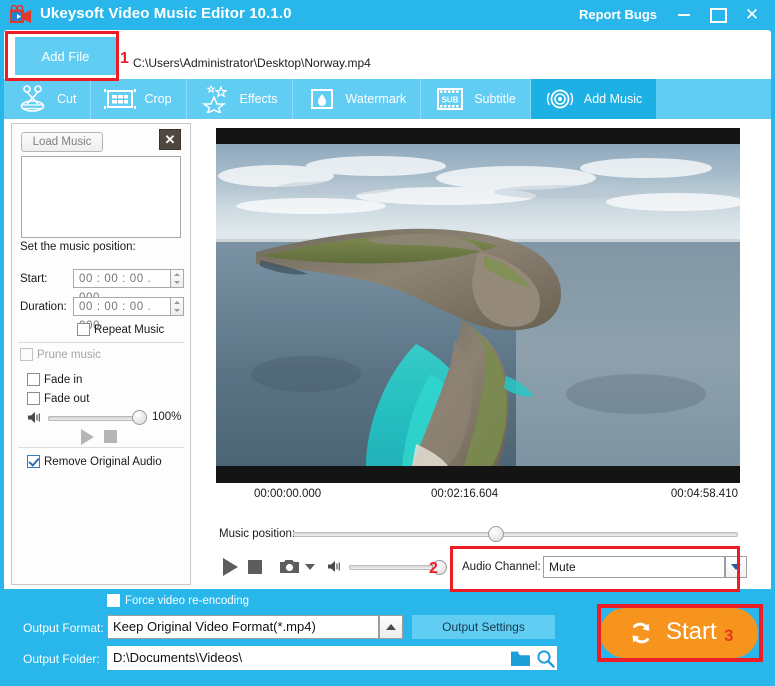 The height and width of the screenshot is (686, 775). Describe the element at coordinates (139, 99) in the screenshot. I see `tab-crop: Crop` at that location.